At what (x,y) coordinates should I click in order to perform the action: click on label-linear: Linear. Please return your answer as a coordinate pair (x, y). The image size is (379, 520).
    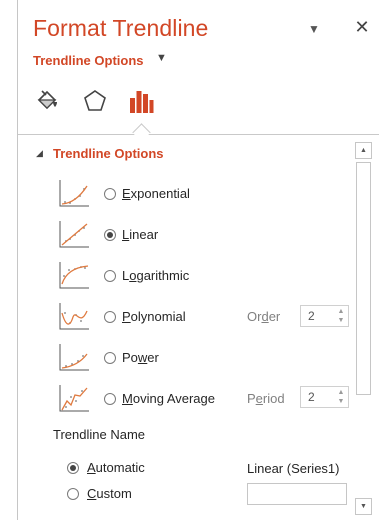
    Looking at the image, I should click on (140, 234).